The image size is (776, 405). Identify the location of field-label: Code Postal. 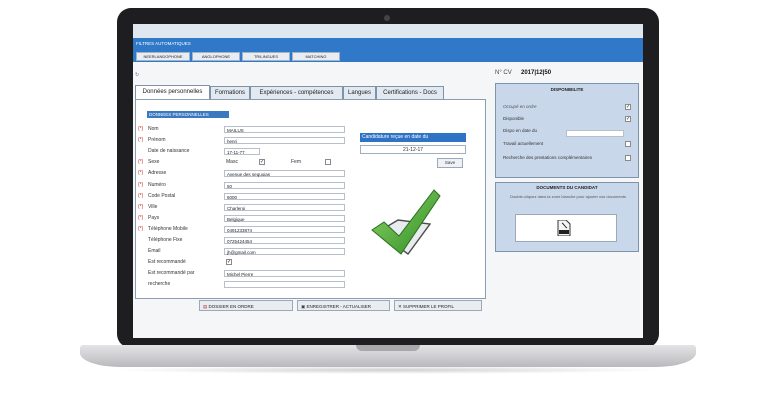
(162, 195).